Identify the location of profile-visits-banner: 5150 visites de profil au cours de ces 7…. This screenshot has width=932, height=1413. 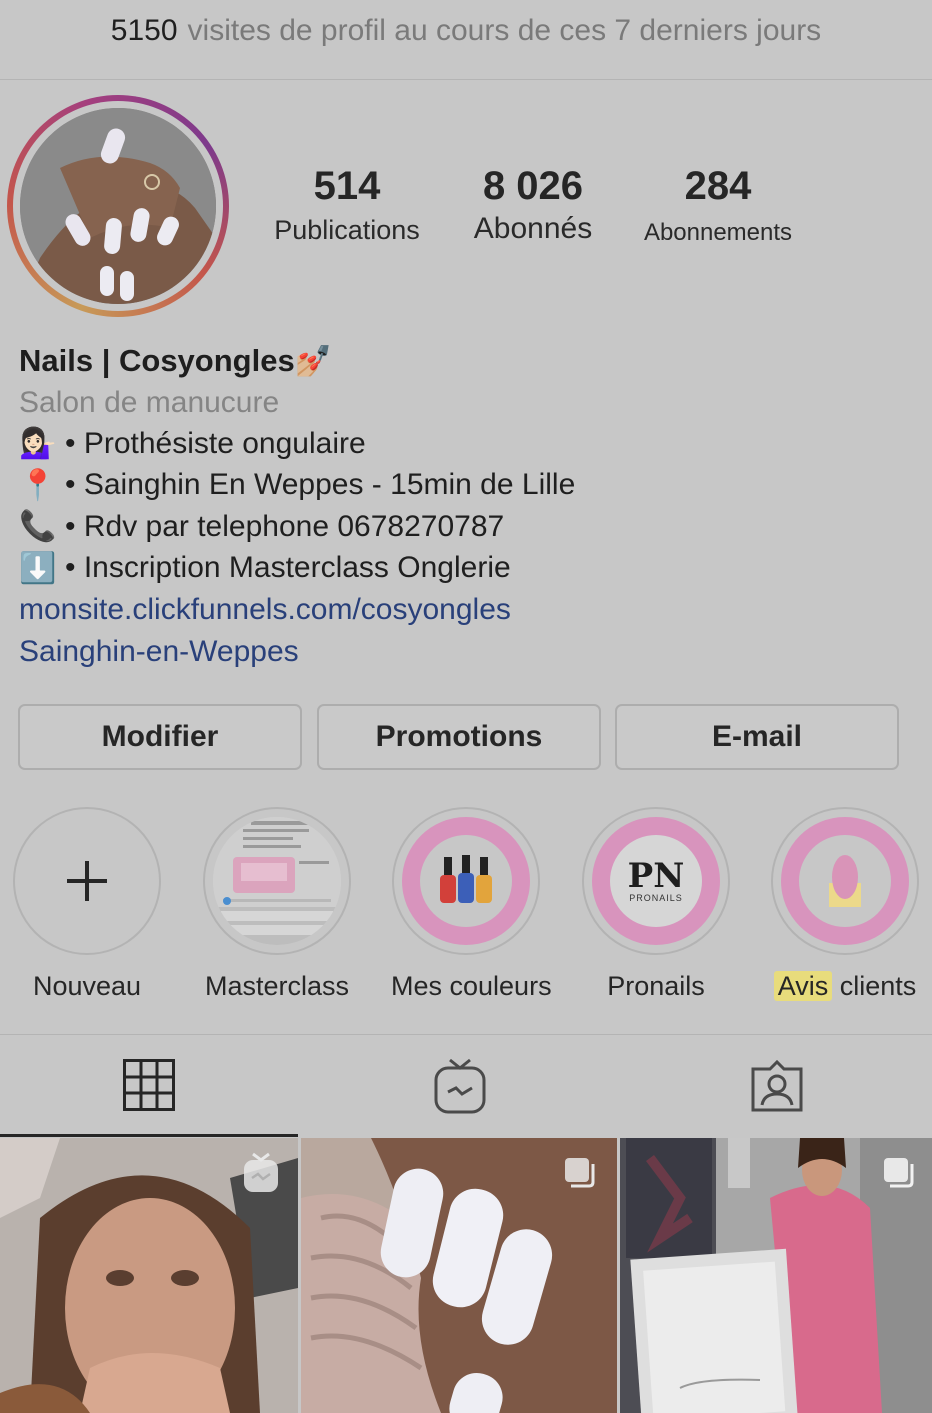
(466, 40).